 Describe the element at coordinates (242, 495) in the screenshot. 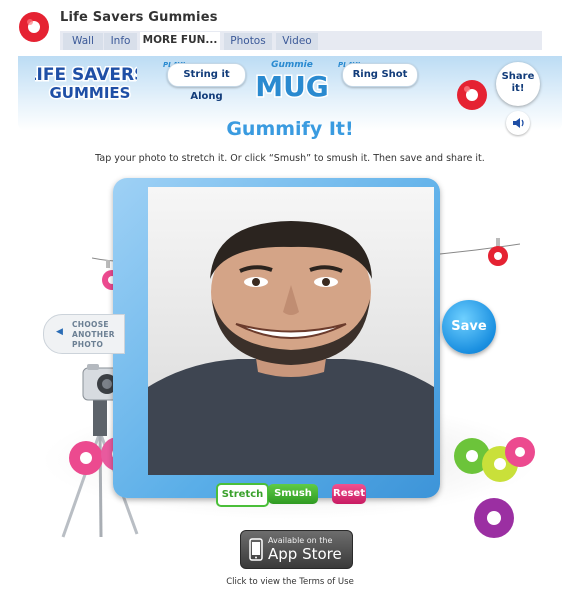

I see `stretch-button: Stretch` at that location.